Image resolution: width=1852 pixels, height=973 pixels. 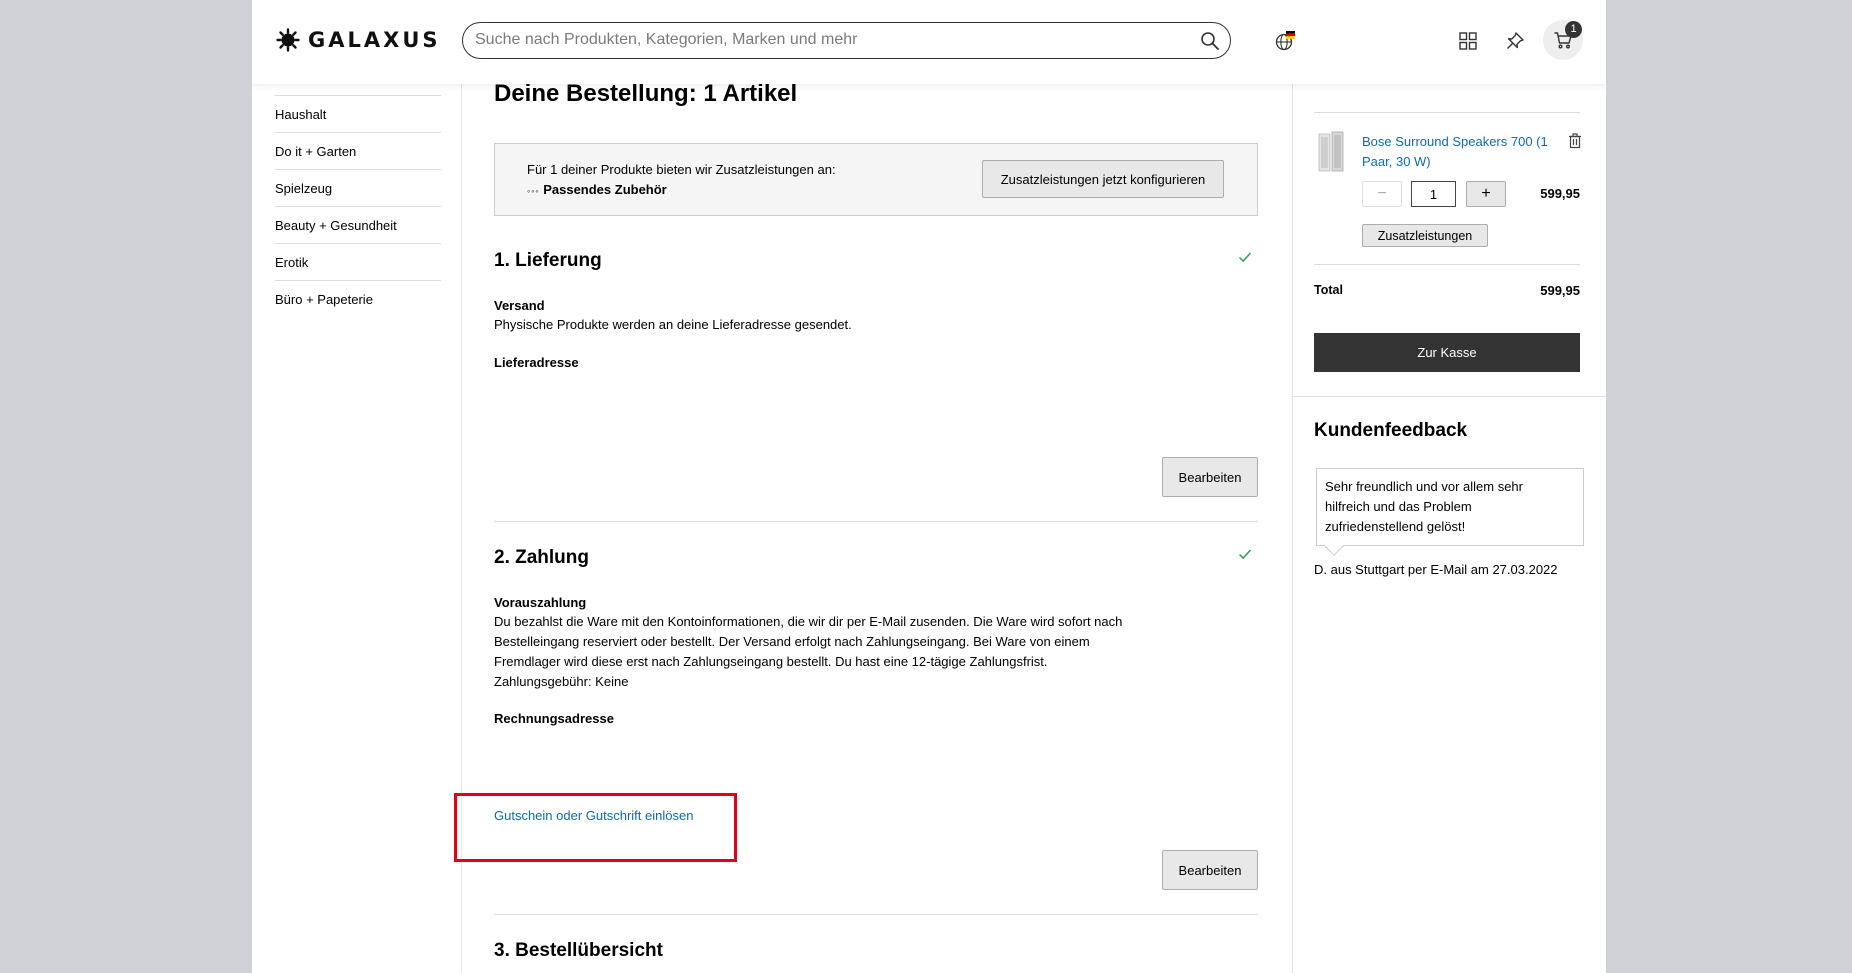 What do you see at coordinates (1210, 870) in the screenshot?
I see `edit-payment-button: Bearbeiten` at bounding box center [1210, 870].